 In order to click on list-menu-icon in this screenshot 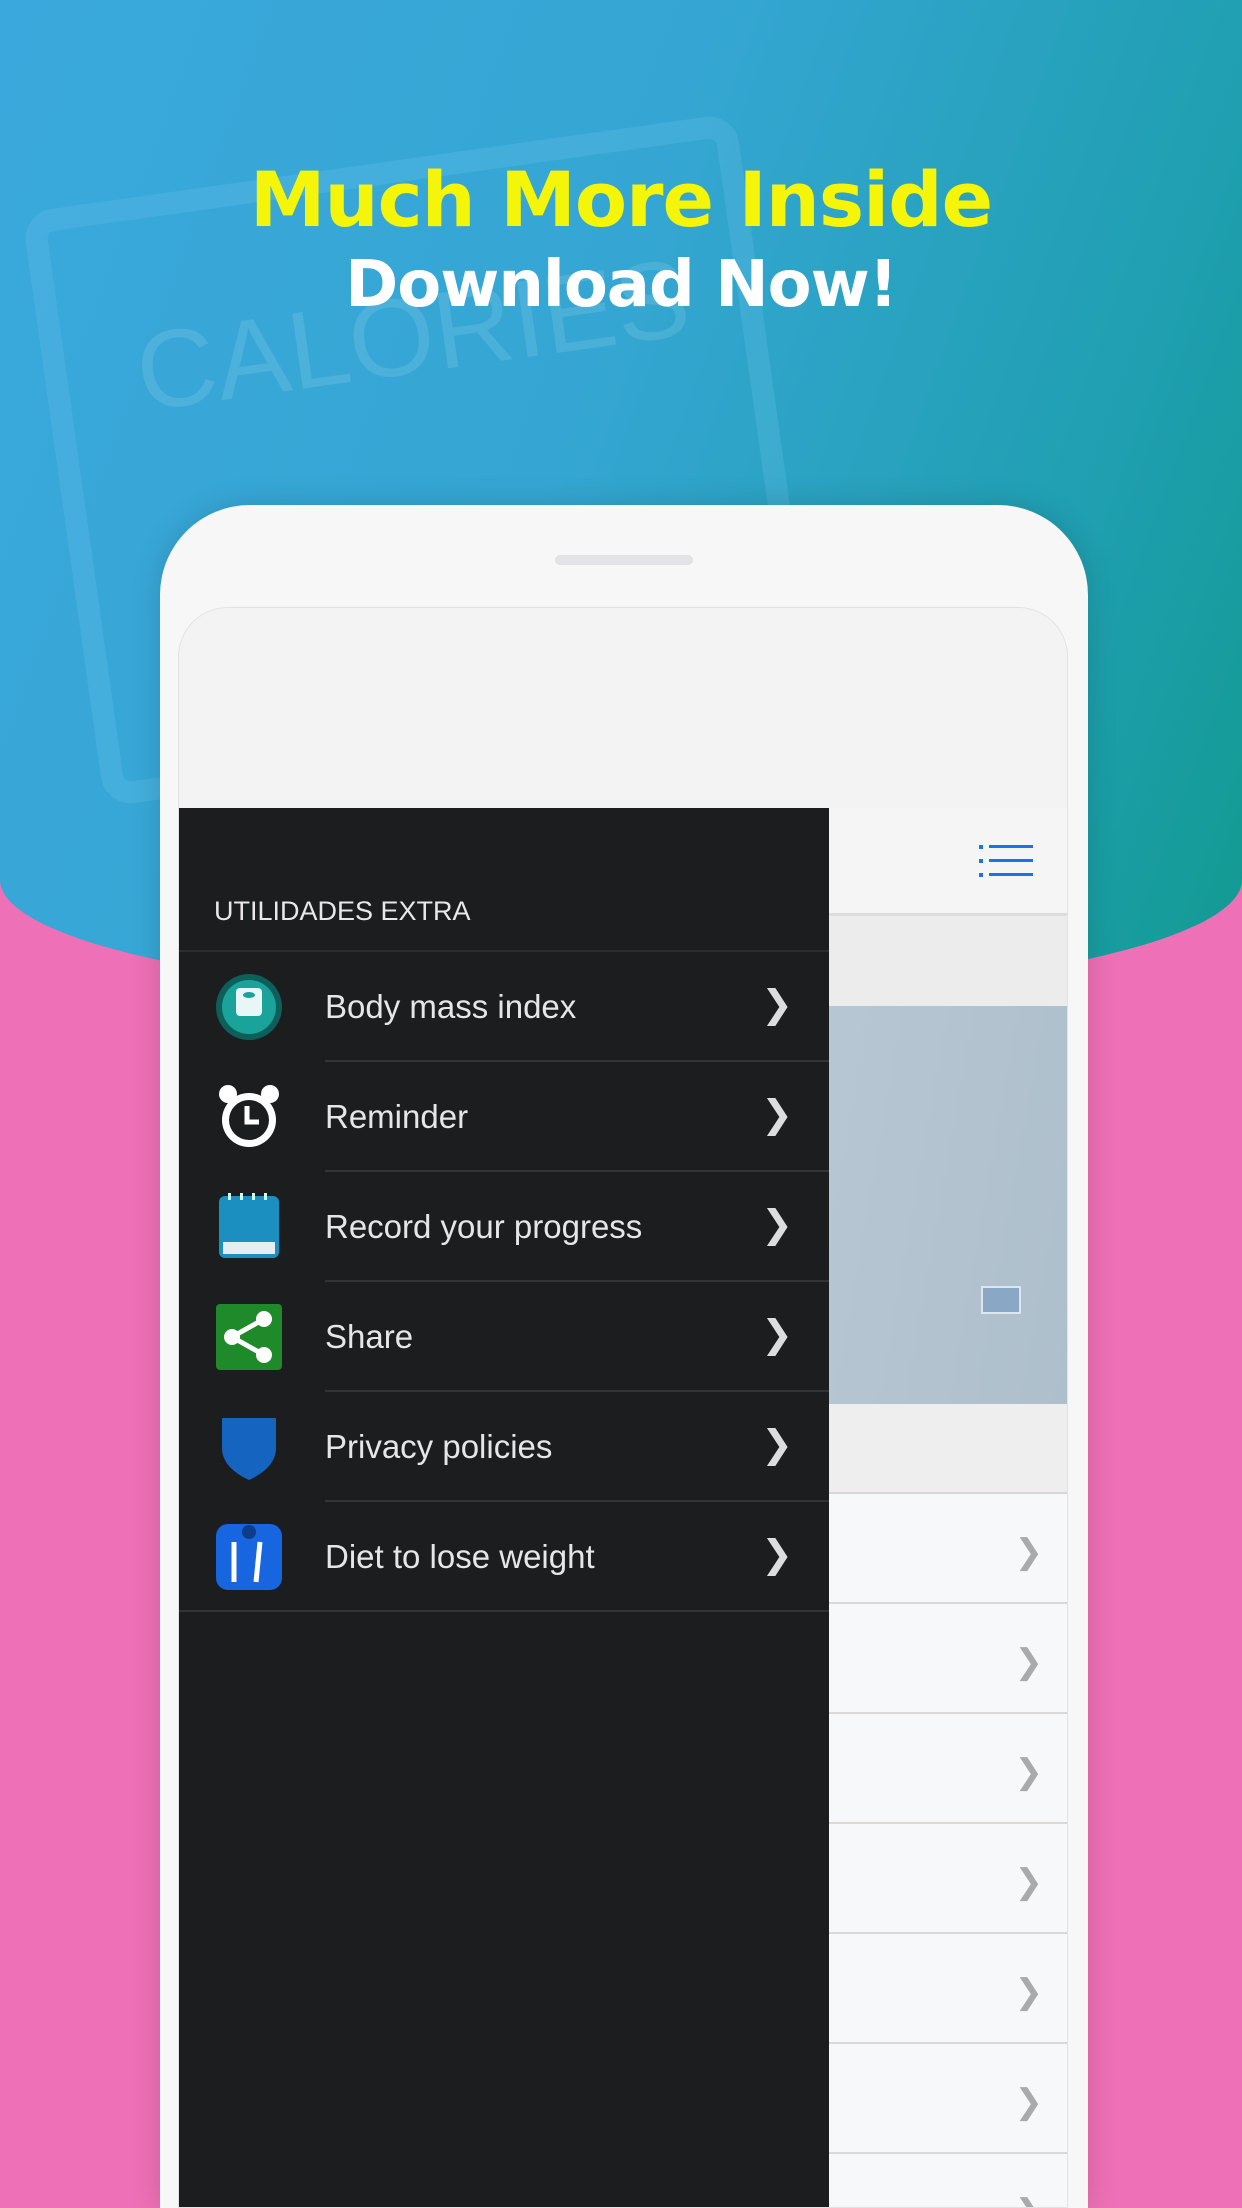, I will do `click(1006, 861)`.